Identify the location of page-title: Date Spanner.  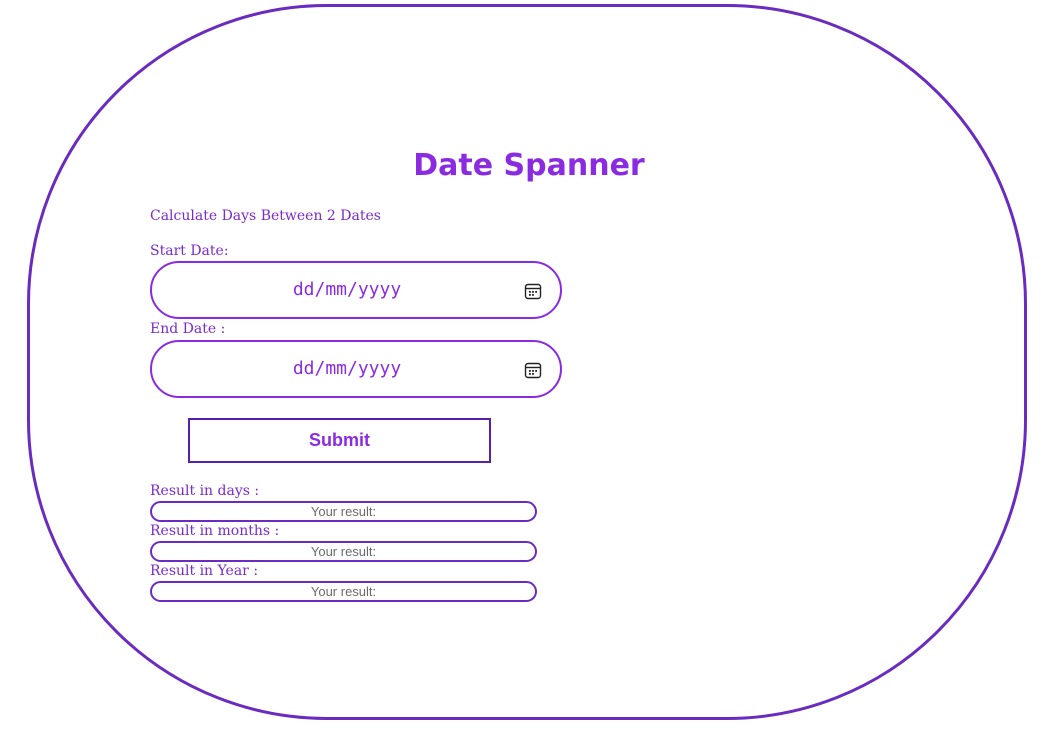
(529, 165).